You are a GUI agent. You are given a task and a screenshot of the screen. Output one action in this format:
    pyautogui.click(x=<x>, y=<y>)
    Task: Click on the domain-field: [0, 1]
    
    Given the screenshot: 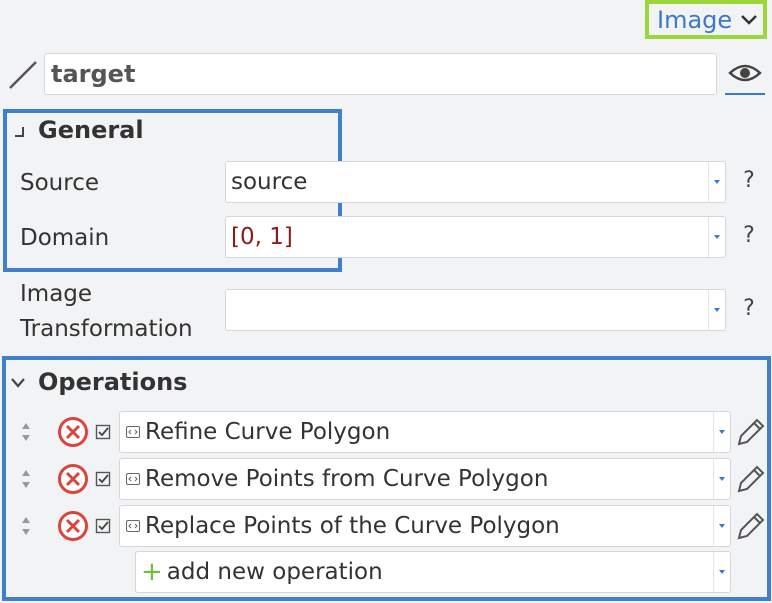 What is the action you would take?
    pyautogui.click(x=475, y=237)
    